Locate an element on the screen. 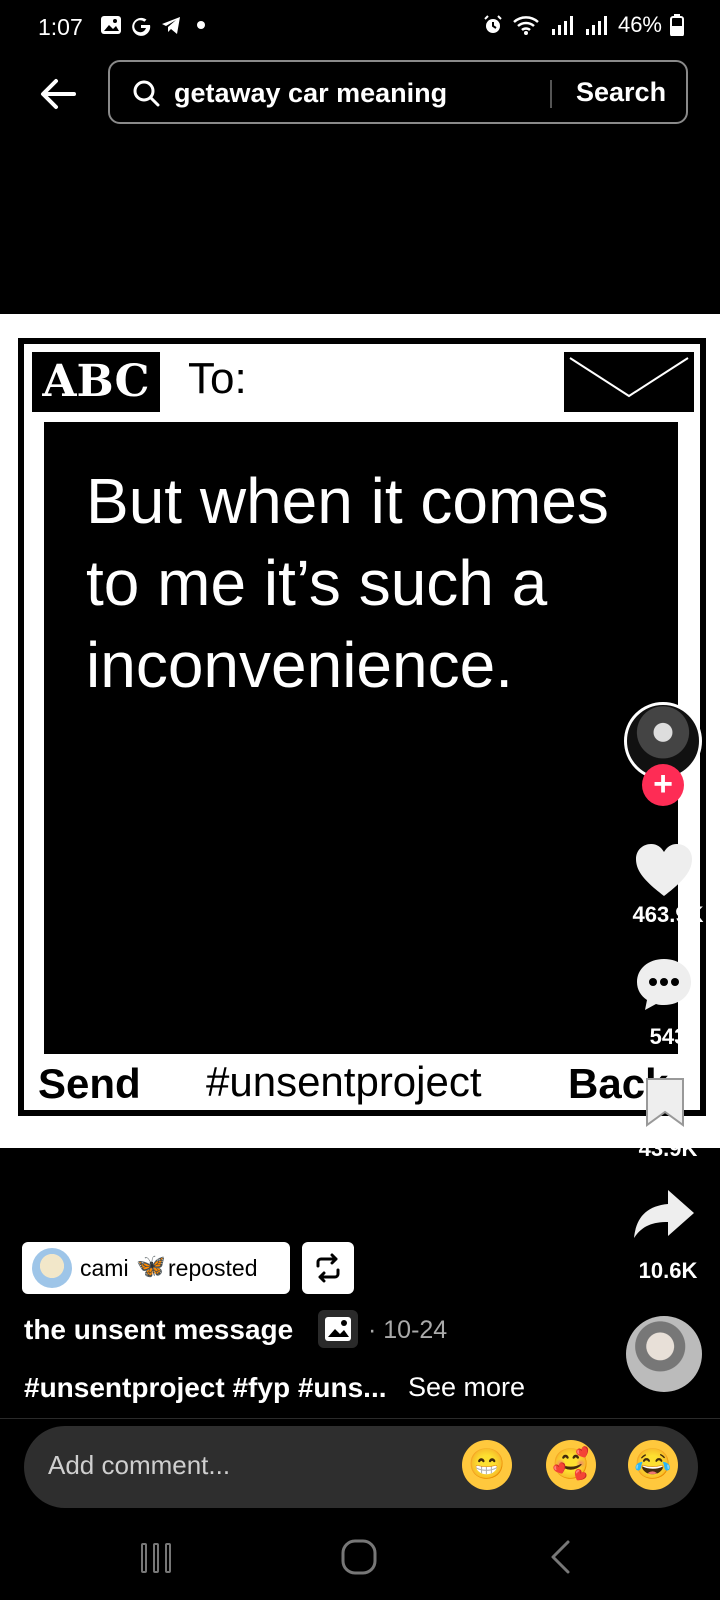 The height and width of the screenshot is (1600, 720). reposter-name: cami is located at coordinates (104, 1268).